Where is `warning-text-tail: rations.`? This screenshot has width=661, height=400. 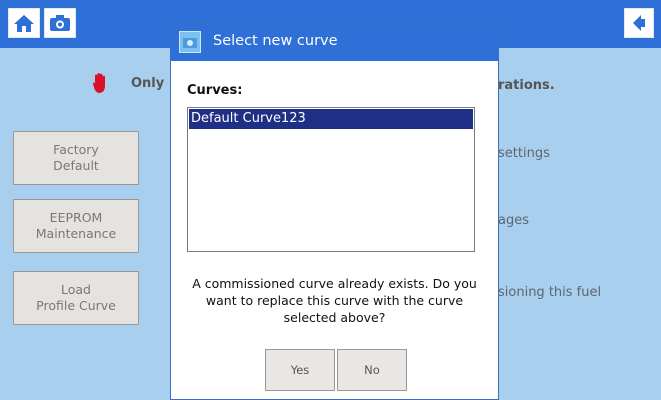
warning-text-tail: rations. is located at coordinates (526, 85).